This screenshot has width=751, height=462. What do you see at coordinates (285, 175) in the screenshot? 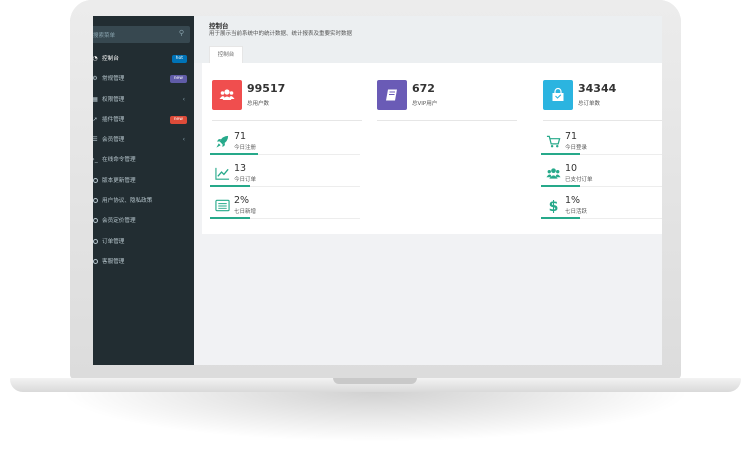
I see `stat-today-orders: 13 今日订单` at bounding box center [285, 175].